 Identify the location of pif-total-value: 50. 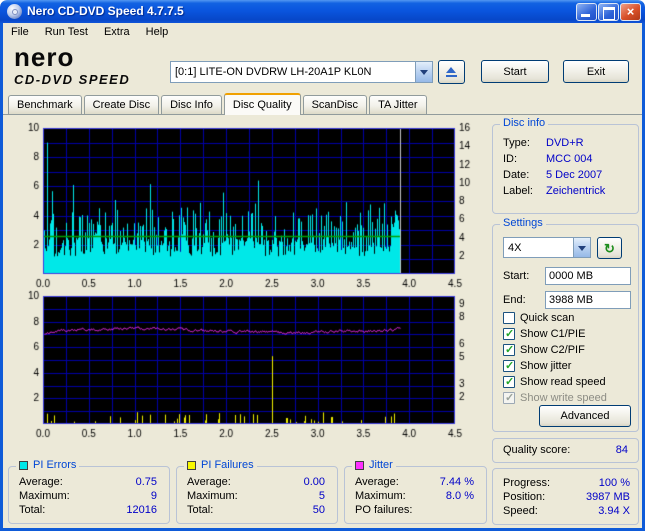
(318, 510).